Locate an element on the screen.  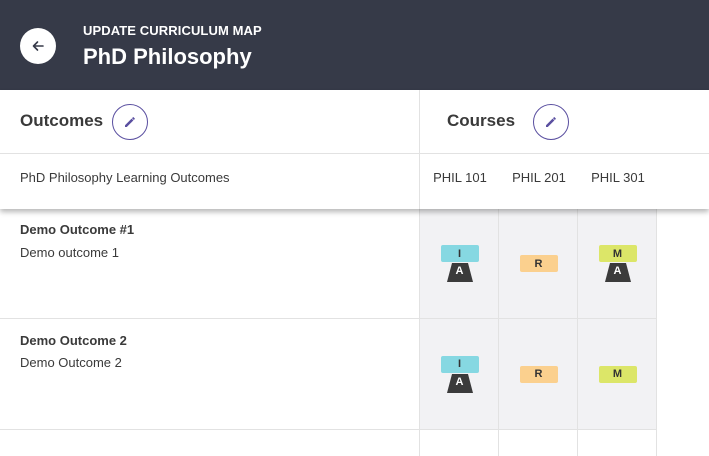
column-divider is located at coordinates (419, 149).